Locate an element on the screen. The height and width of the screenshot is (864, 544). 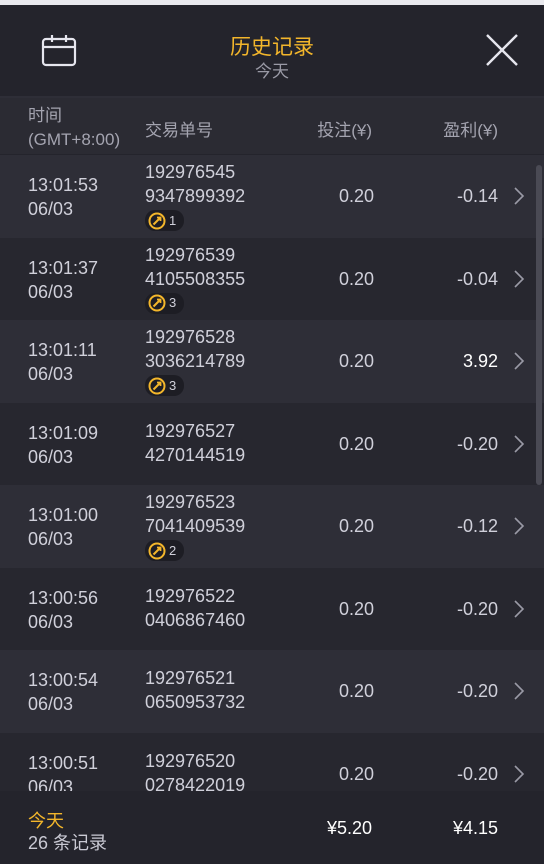
row-order: 192976539 4105508355 3 is located at coordinates (195, 281).